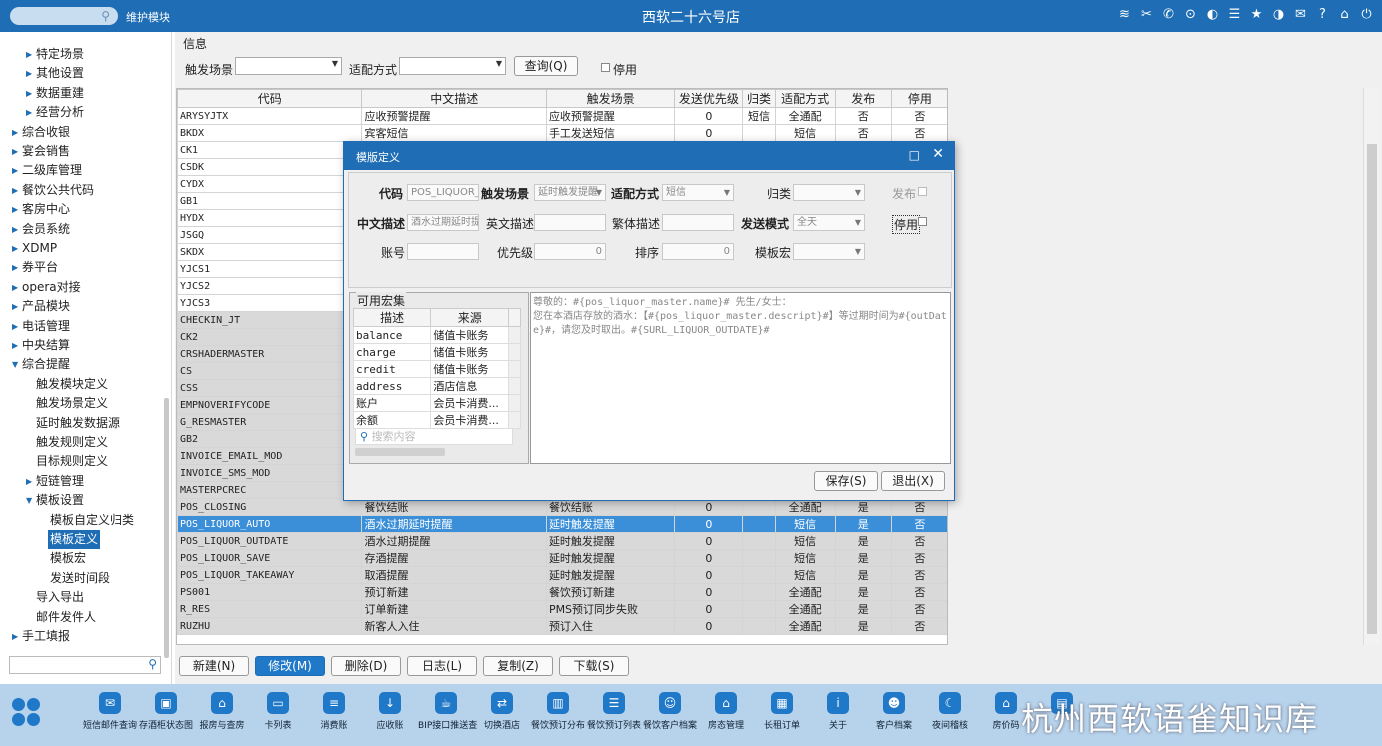 The image size is (1382, 746). I want to click on cup-icon: ☕, so click(446, 703).